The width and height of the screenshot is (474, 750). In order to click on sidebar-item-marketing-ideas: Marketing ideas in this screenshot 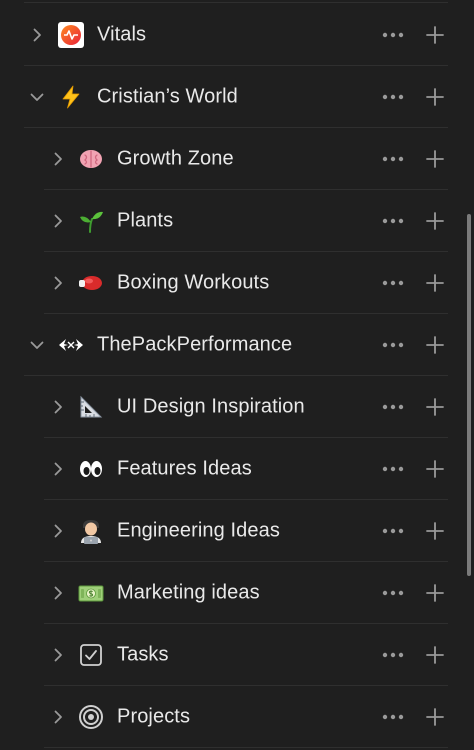, I will do `click(246, 593)`.